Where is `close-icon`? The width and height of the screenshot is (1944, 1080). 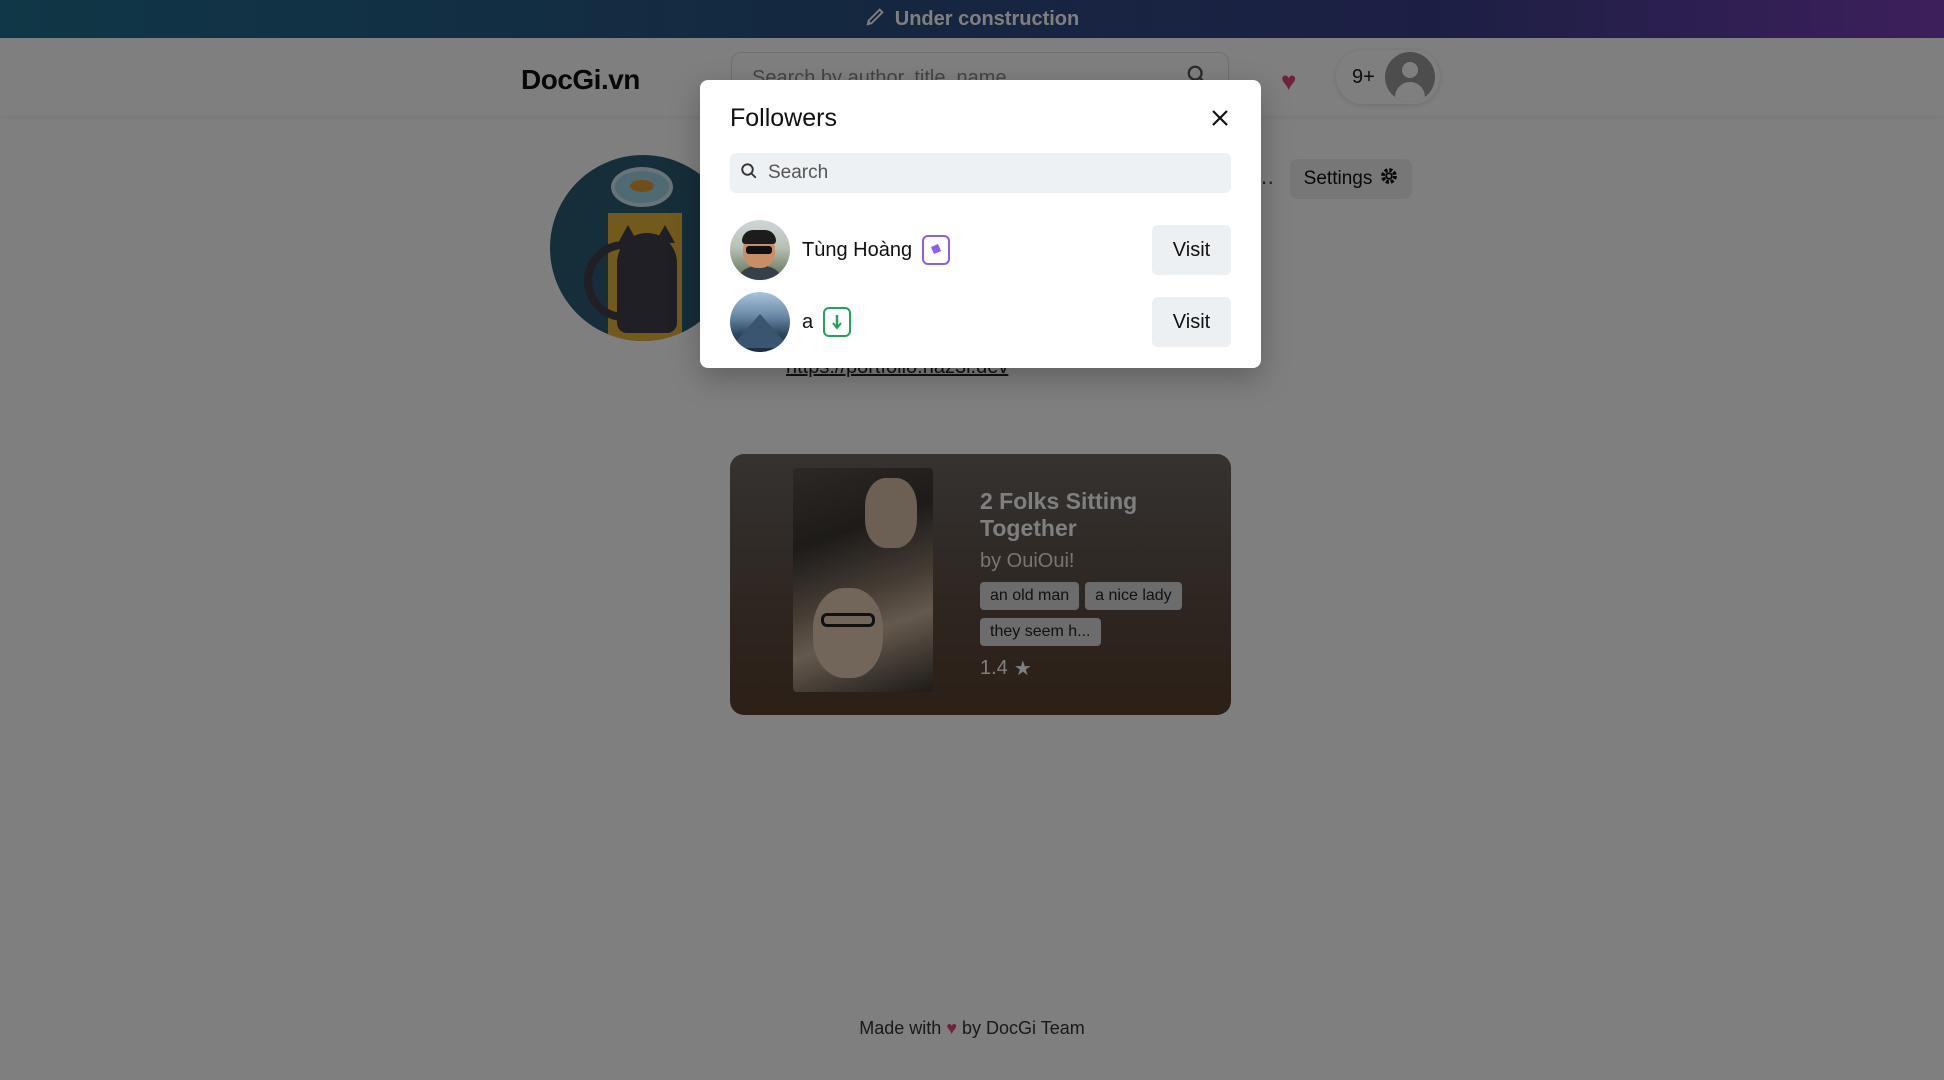 close-icon is located at coordinates (1220, 118).